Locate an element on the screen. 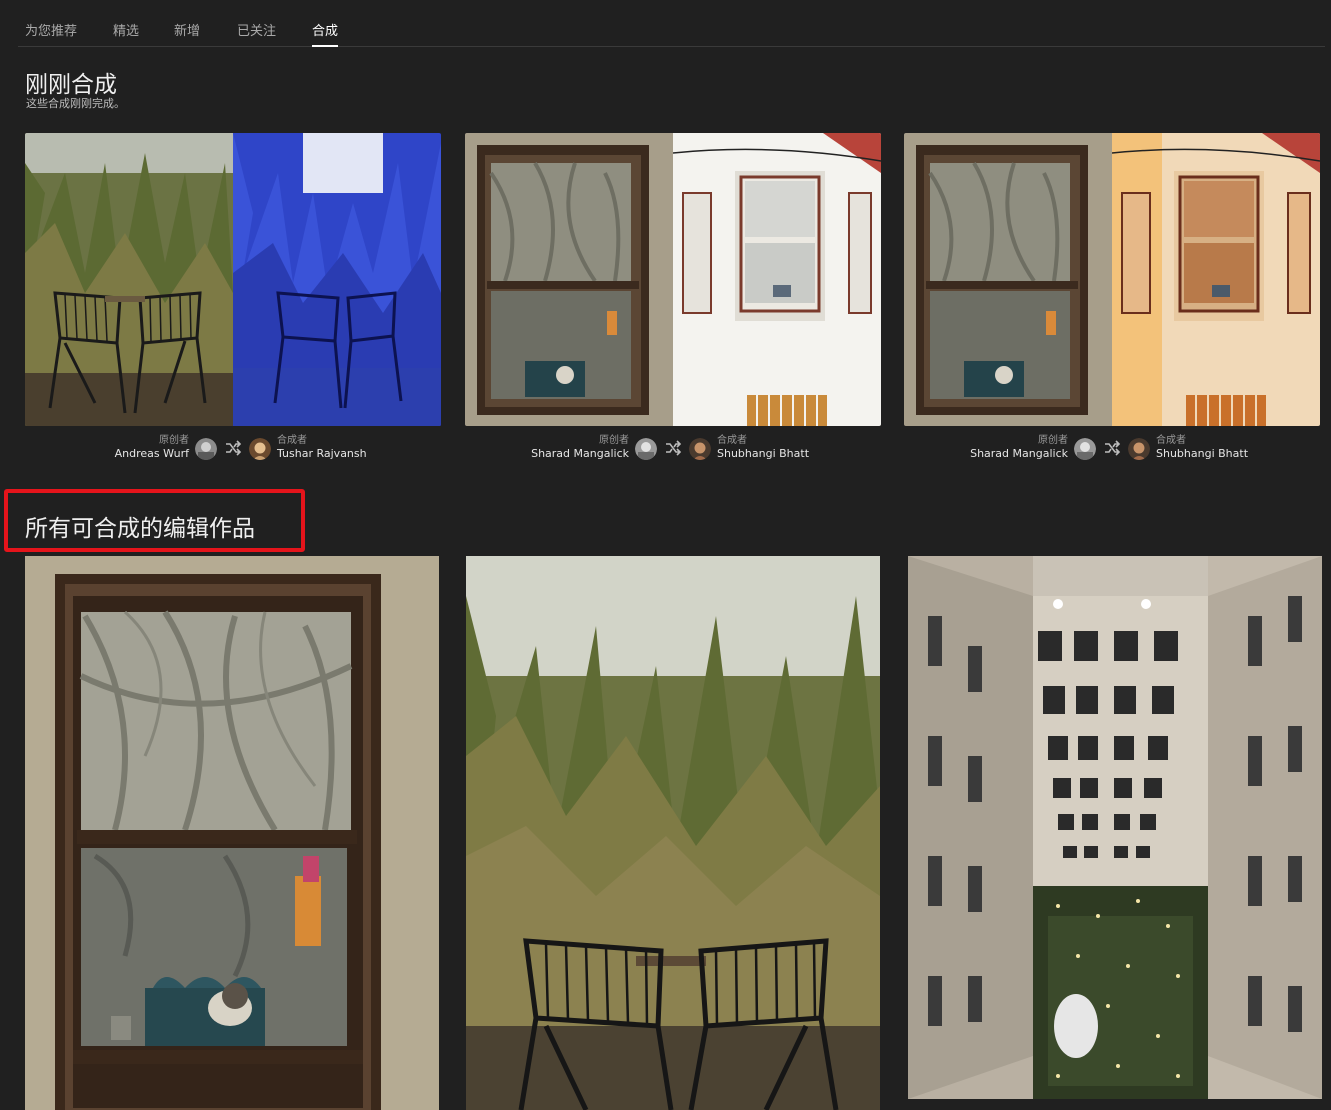  remixable-edits-title: 所有可合成的编辑作品 is located at coordinates (140, 529).